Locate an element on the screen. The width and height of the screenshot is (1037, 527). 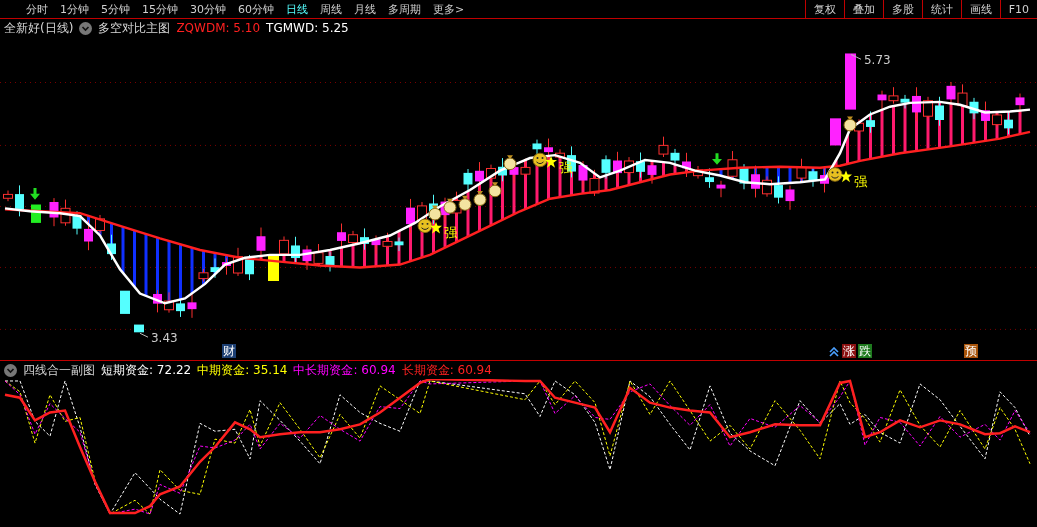
indicator-value: ZQWDM: 5.10 is located at coordinates (218, 28).